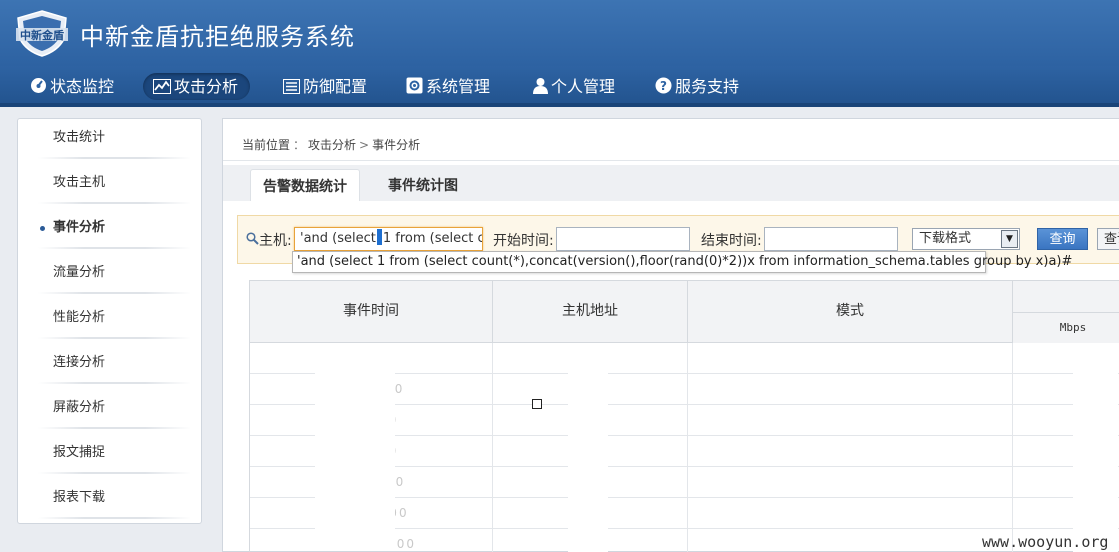 The width and height of the screenshot is (1119, 552). What do you see at coordinates (414, 85) in the screenshot?
I see `system-icon` at bounding box center [414, 85].